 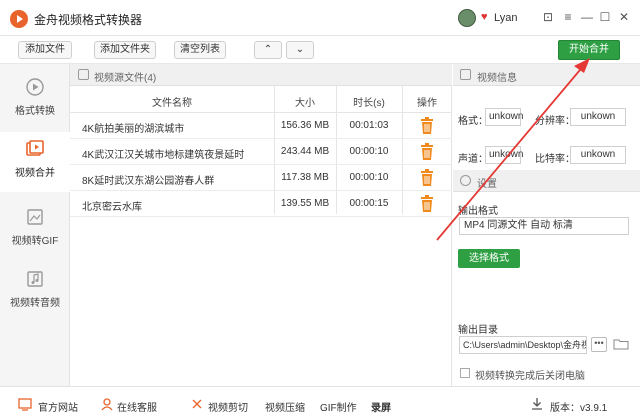 What do you see at coordinates (58, 406) in the screenshot?
I see `official-website-link: 官方网站` at bounding box center [58, 406].